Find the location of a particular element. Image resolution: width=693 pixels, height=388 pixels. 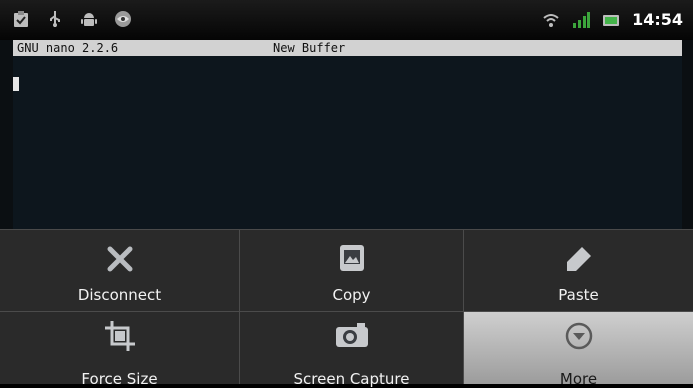

terminal-margin-left is located at coordinates (6, 135).